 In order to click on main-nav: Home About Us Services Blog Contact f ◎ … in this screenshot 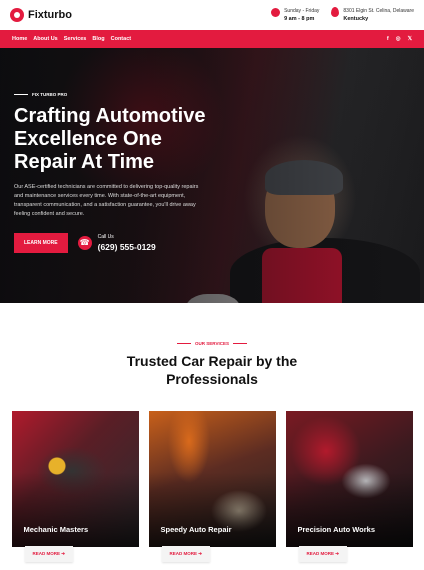, I will do `click(212, 39)`.